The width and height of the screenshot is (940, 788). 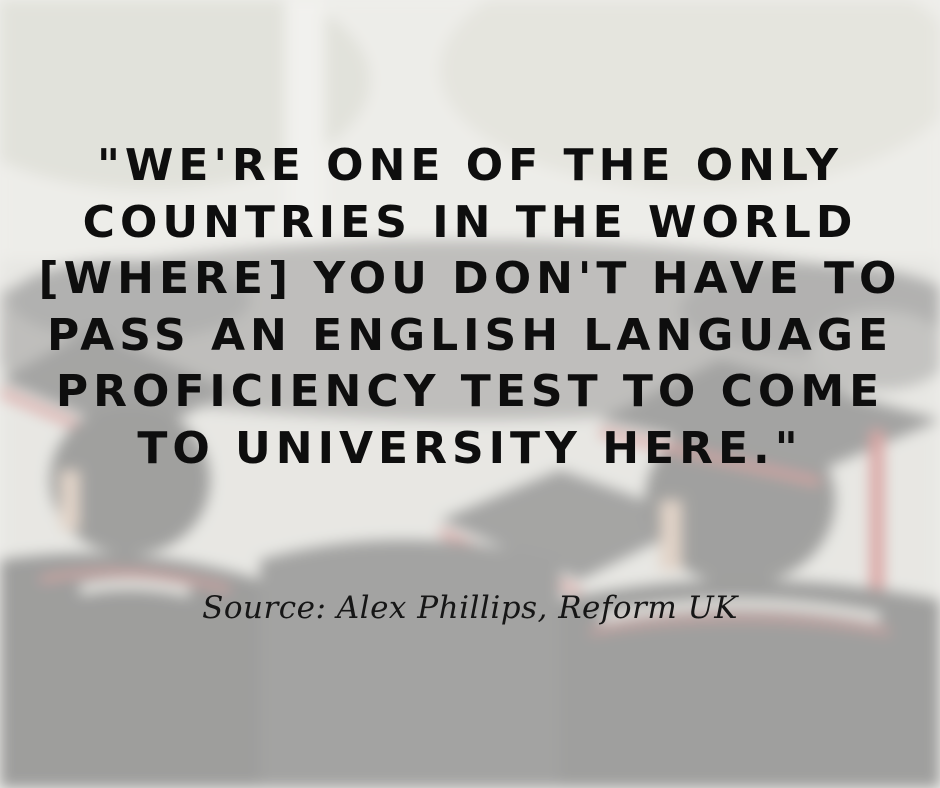 I want to click on quote-line: PROFICIENCY TEST TO COME, so click(x=470, y=391).